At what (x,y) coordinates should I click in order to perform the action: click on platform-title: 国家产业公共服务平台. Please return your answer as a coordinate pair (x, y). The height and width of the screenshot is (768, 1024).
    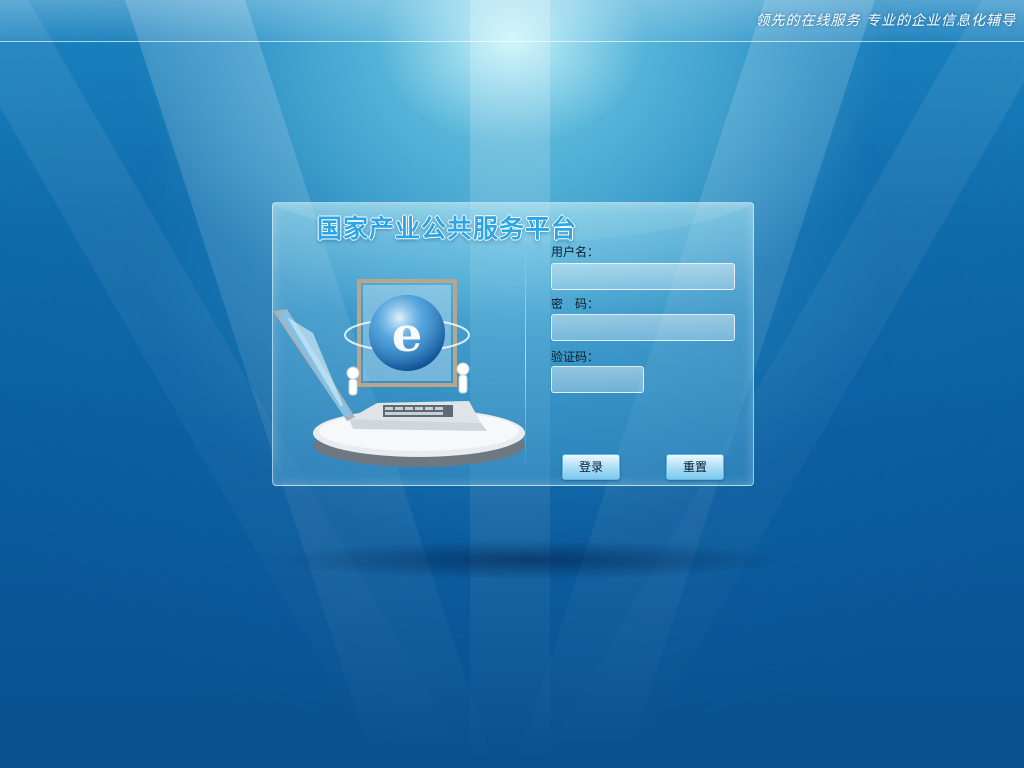
    Looking at the image, I should click on (447, 228).